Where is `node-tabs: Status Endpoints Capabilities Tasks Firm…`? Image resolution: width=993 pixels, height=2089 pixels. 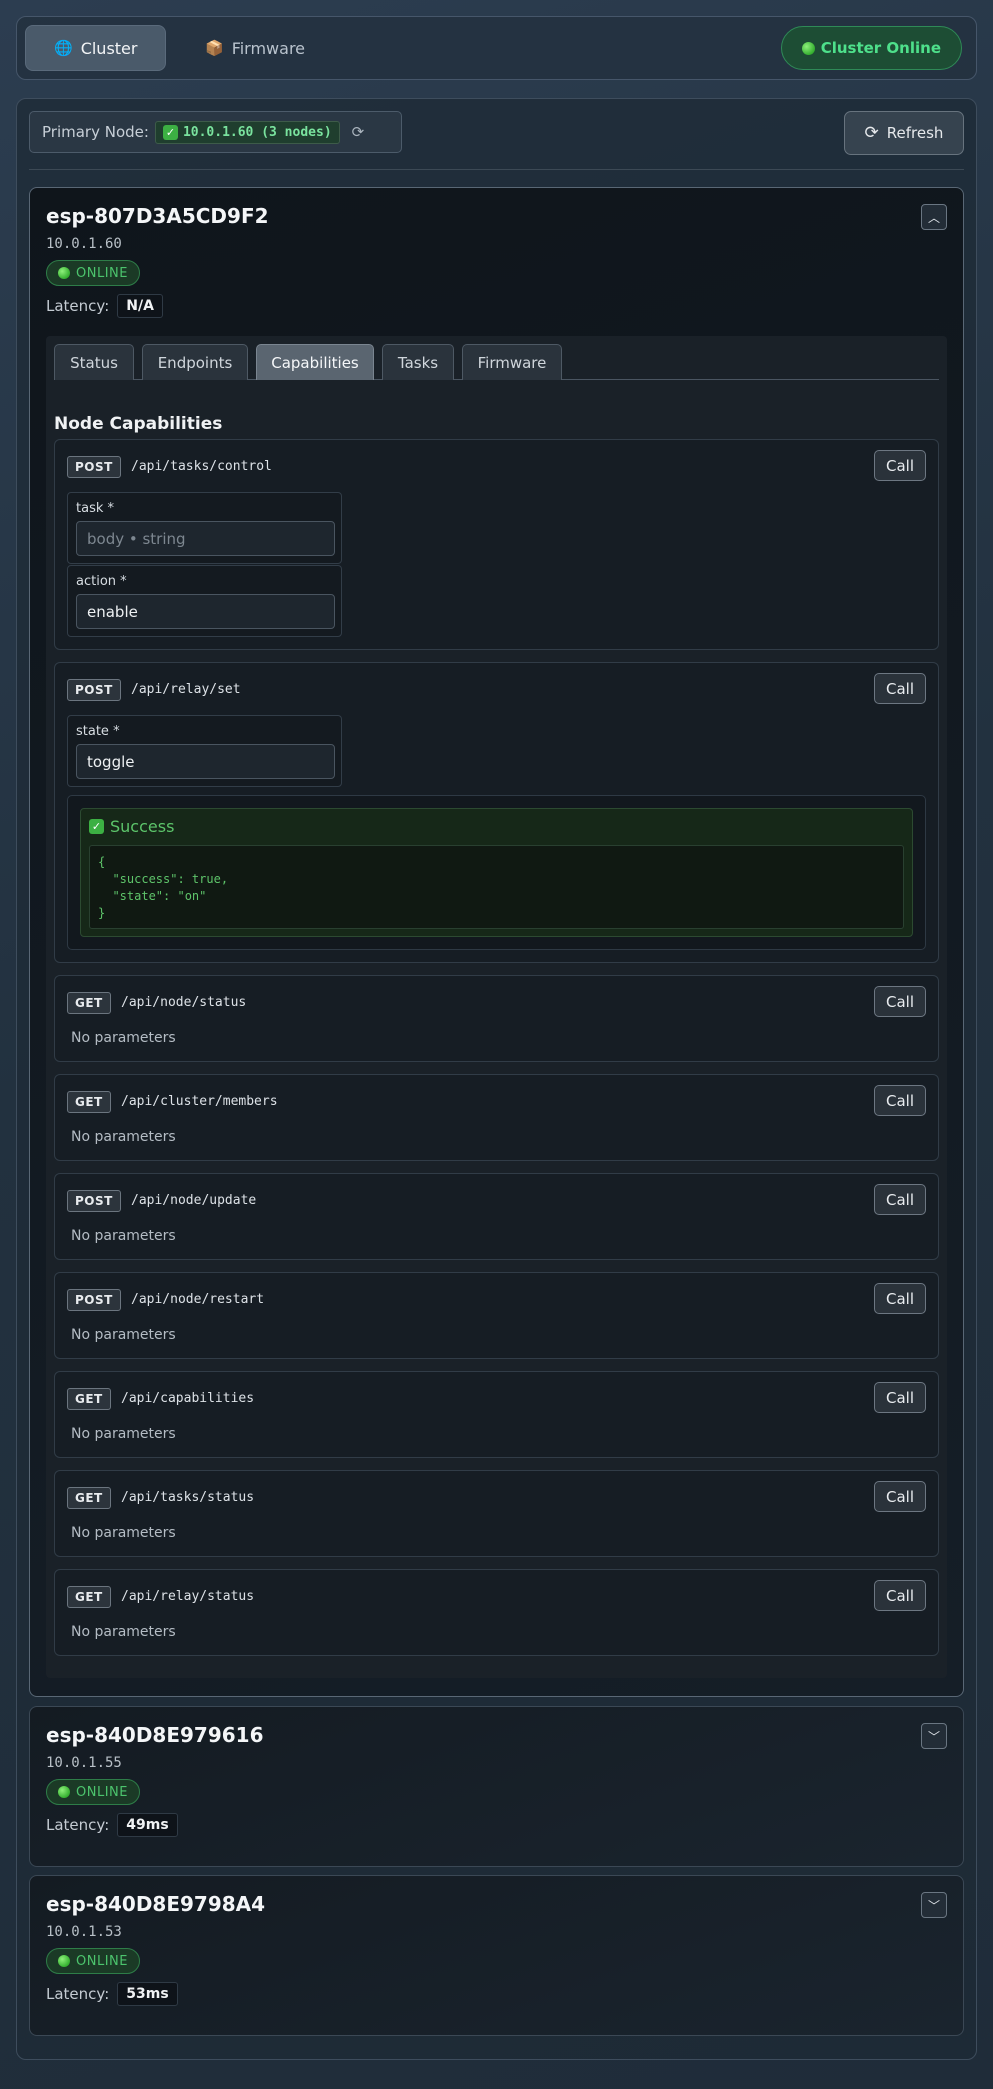
node-tabs: Status Endpoints Capabilities Tasks Firm… is located at coordinates (496, 362).